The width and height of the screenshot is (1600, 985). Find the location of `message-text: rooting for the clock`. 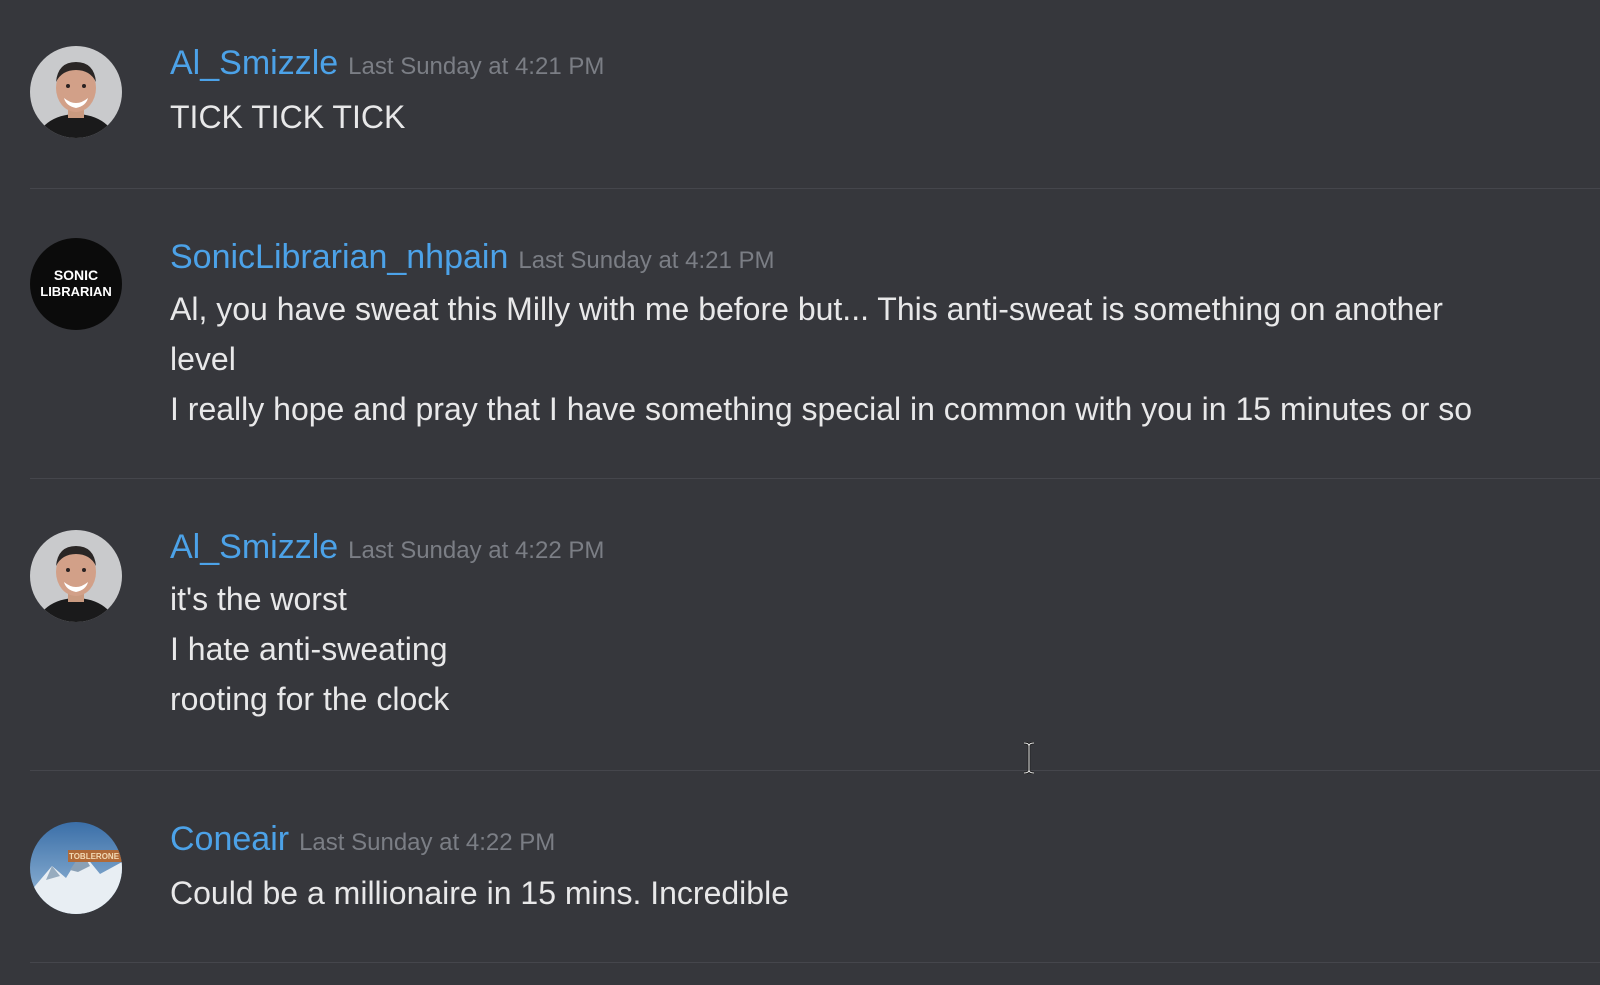

message-text: rooting for the clock is located at coordinates (310, 699).